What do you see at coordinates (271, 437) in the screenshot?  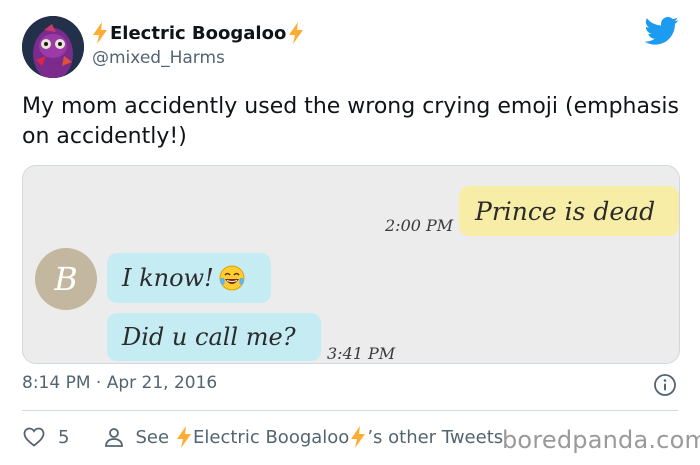 I see `see-author-name: Electric Boogaloo` at bounding box center [271, 437].